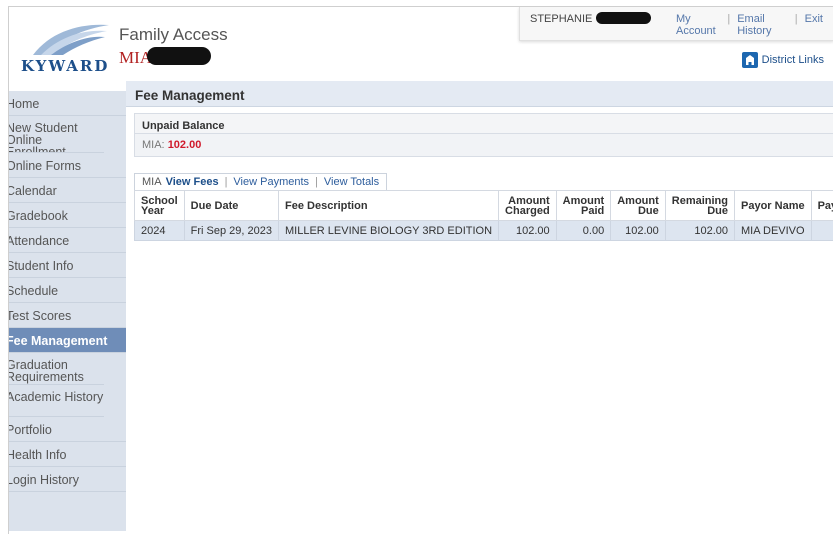 The width and height of the screenshot is (833, 536). Describe the element at coordinates (638, 205) in the screenshot. I see `column-header: Amount Due` at that location.